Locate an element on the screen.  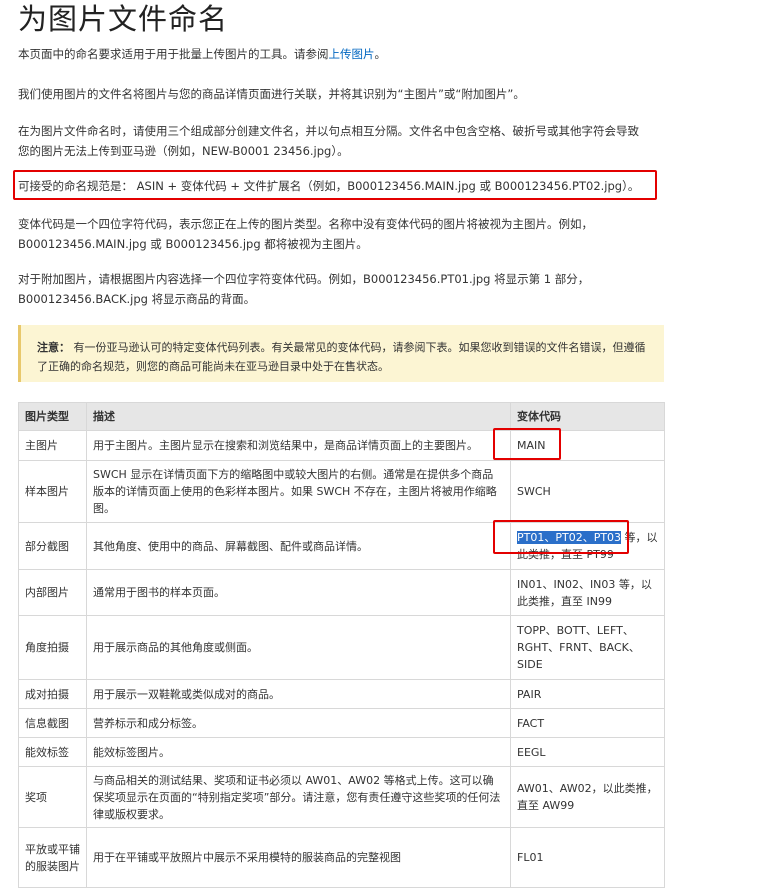
table-row: 信息截图 营养标示和成分标签。 FACT is located at coordinates (341, 723).